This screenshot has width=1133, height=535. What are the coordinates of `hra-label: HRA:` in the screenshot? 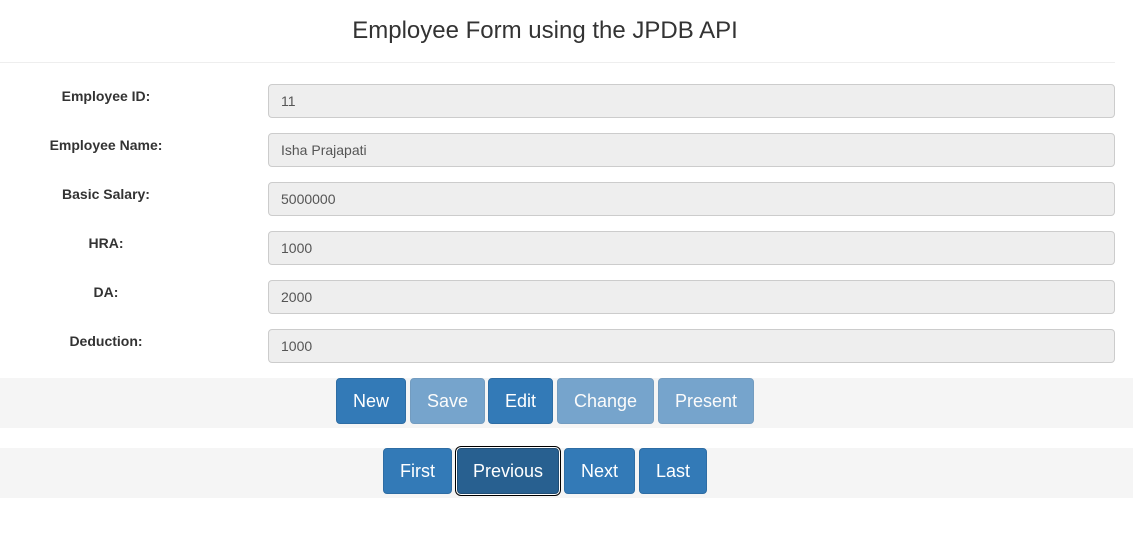 It's located at (106, 243).